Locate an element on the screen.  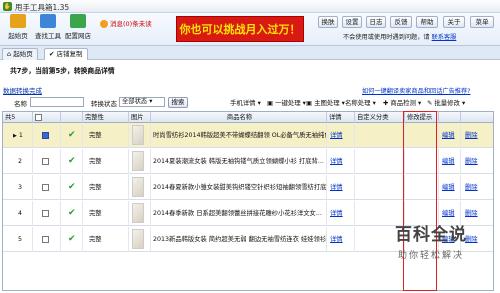
log-button: 日志 is located at coordinates (376, 22).